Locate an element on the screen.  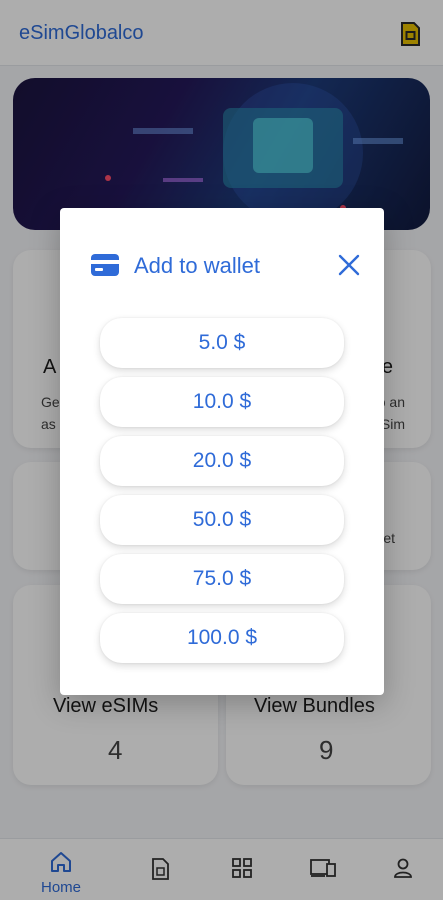
amount-button: 10.0 $ is located at coordinates (222, 402).